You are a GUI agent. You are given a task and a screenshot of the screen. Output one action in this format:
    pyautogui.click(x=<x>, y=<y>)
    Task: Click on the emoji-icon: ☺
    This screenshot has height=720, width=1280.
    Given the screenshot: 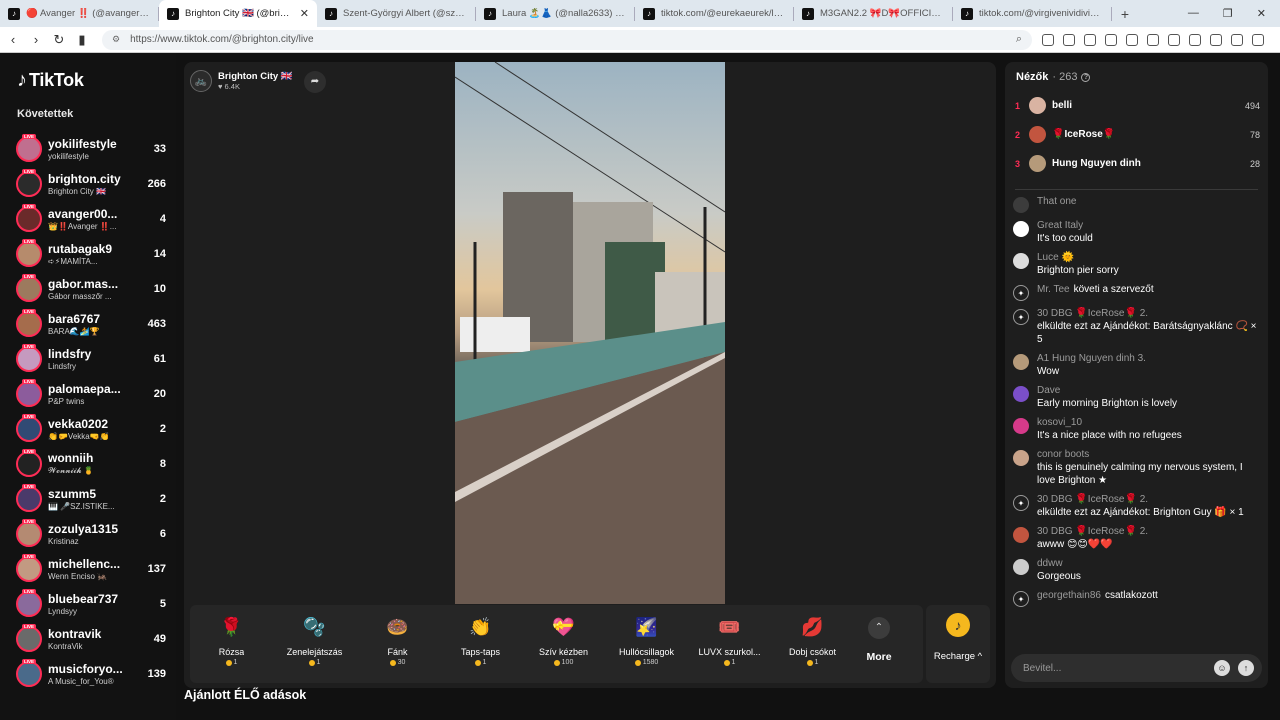 What is the action you would take?
    pyautogui.click(x=1222, y=668)
    